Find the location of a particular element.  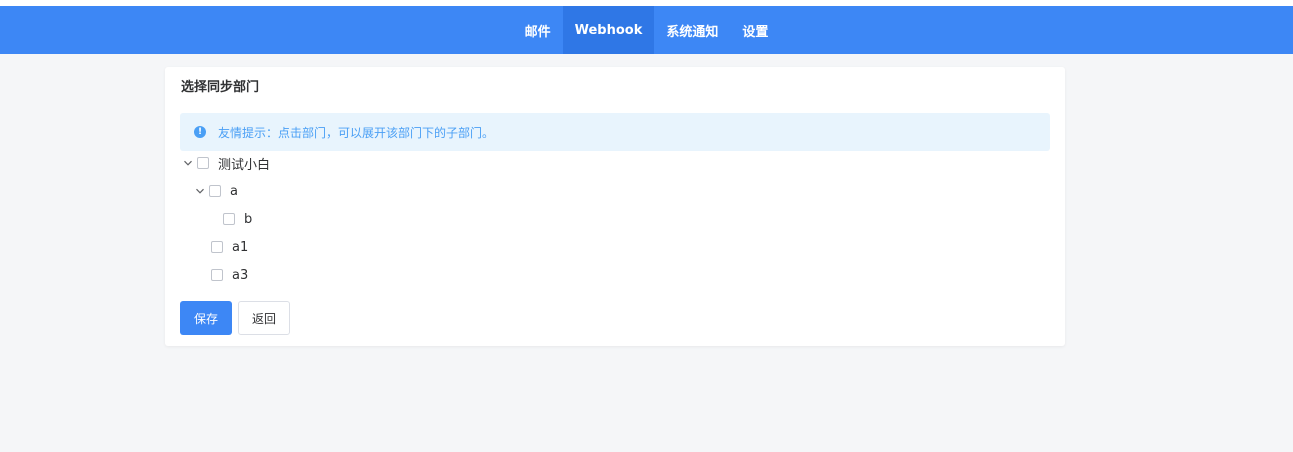

back-button: 返回 is located at coordinates (264, 318).